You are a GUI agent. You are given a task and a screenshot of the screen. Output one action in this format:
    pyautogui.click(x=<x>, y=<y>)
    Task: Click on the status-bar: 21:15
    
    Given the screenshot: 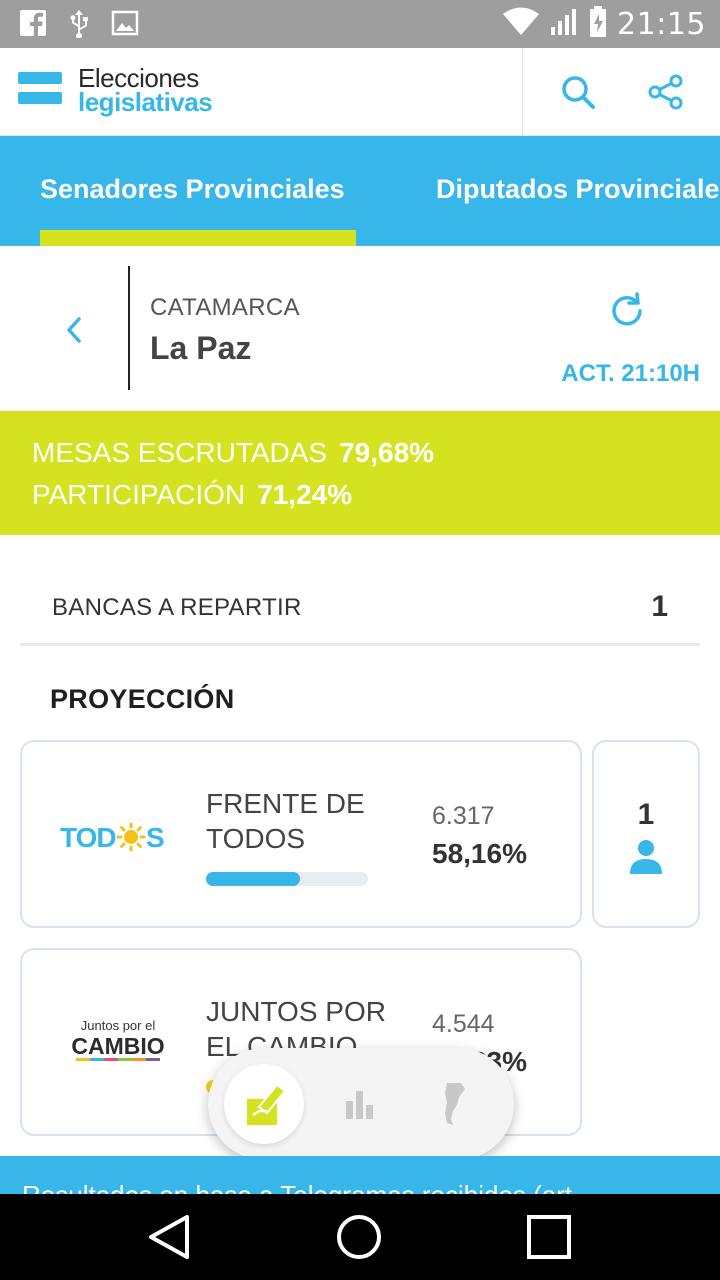 What is the action you would take?
    pyautogui.click(x=360, y=24)
    